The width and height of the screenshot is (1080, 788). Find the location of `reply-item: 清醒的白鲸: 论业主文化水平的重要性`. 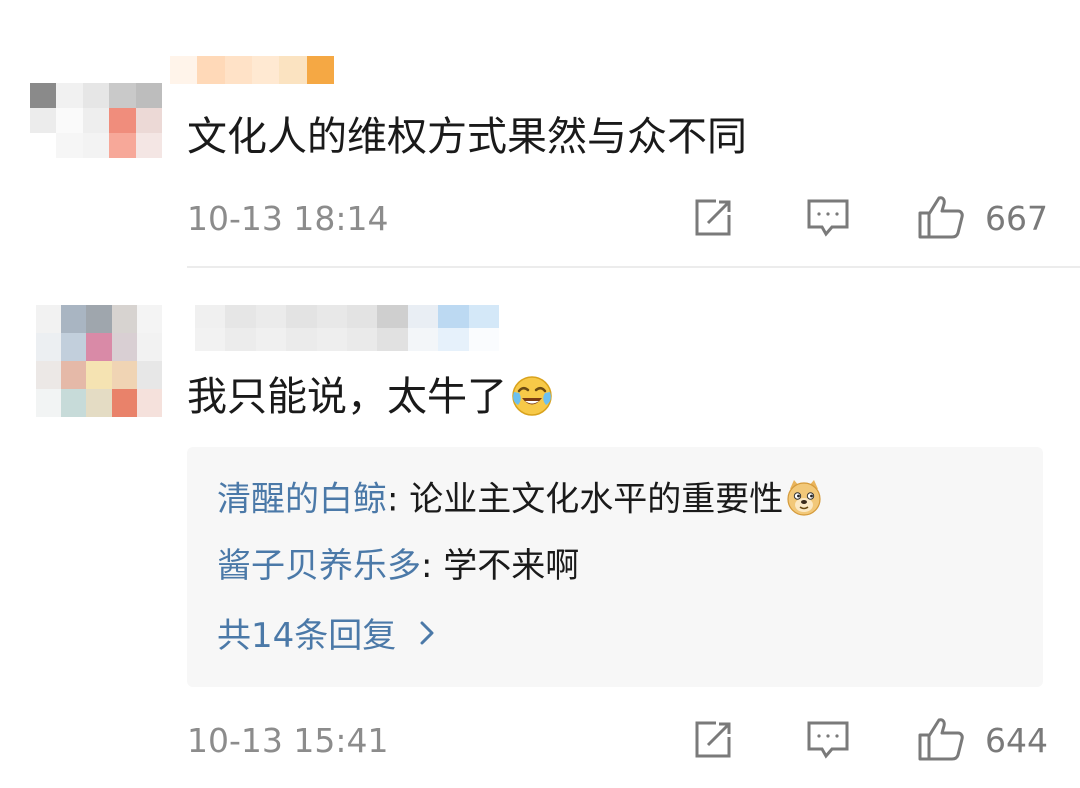

reply-item: 清醒的白鲸: 论业主文化水平的重要性 is located at coordinates (520, 499).